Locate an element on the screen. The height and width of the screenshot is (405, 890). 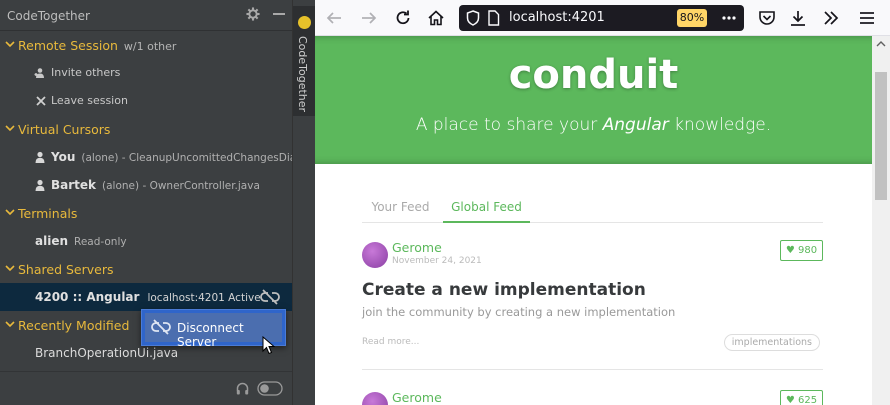
section-title: Virtual Cursors is located at coordinates (64, 129).